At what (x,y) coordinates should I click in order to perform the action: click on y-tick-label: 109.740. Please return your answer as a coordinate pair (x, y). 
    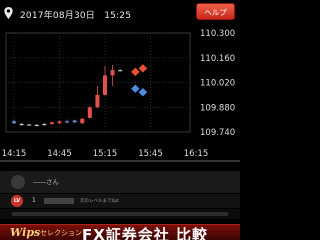
    Looking at the image, I should click on (217, 133).